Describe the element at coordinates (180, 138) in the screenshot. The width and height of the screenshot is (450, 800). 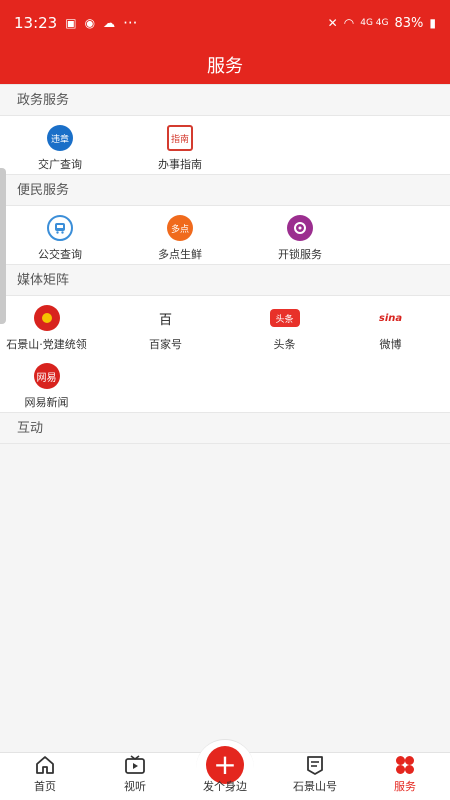
I see `service-guide-icon: 指南` at that location.